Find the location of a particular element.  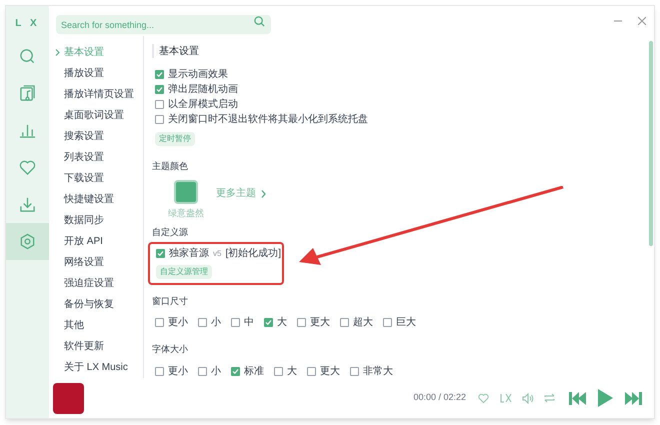

settings-nav-item: 播放设置 is located at coordinates (99, 73).